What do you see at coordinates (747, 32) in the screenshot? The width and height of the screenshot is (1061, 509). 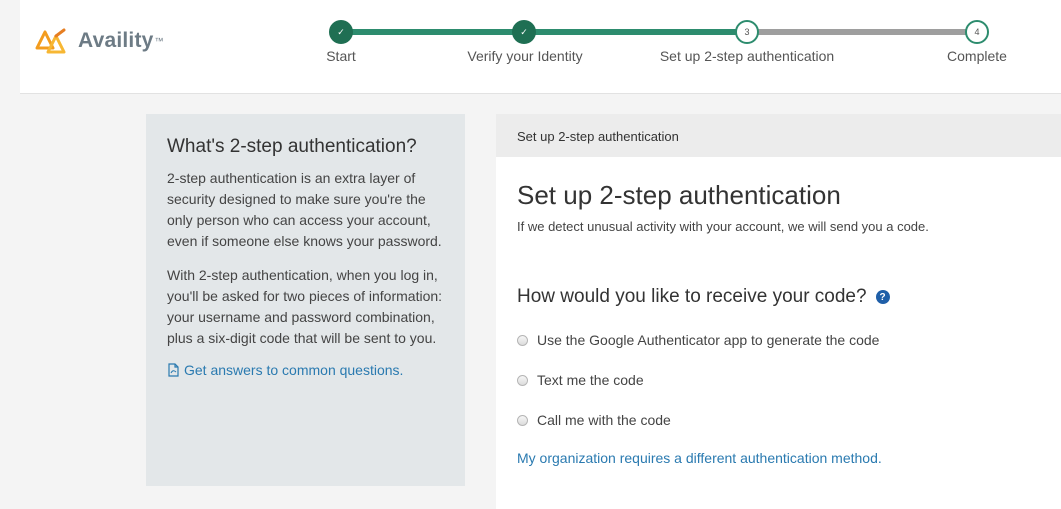 I see `step-3-marker: 3` at bounding box center [747, 32].